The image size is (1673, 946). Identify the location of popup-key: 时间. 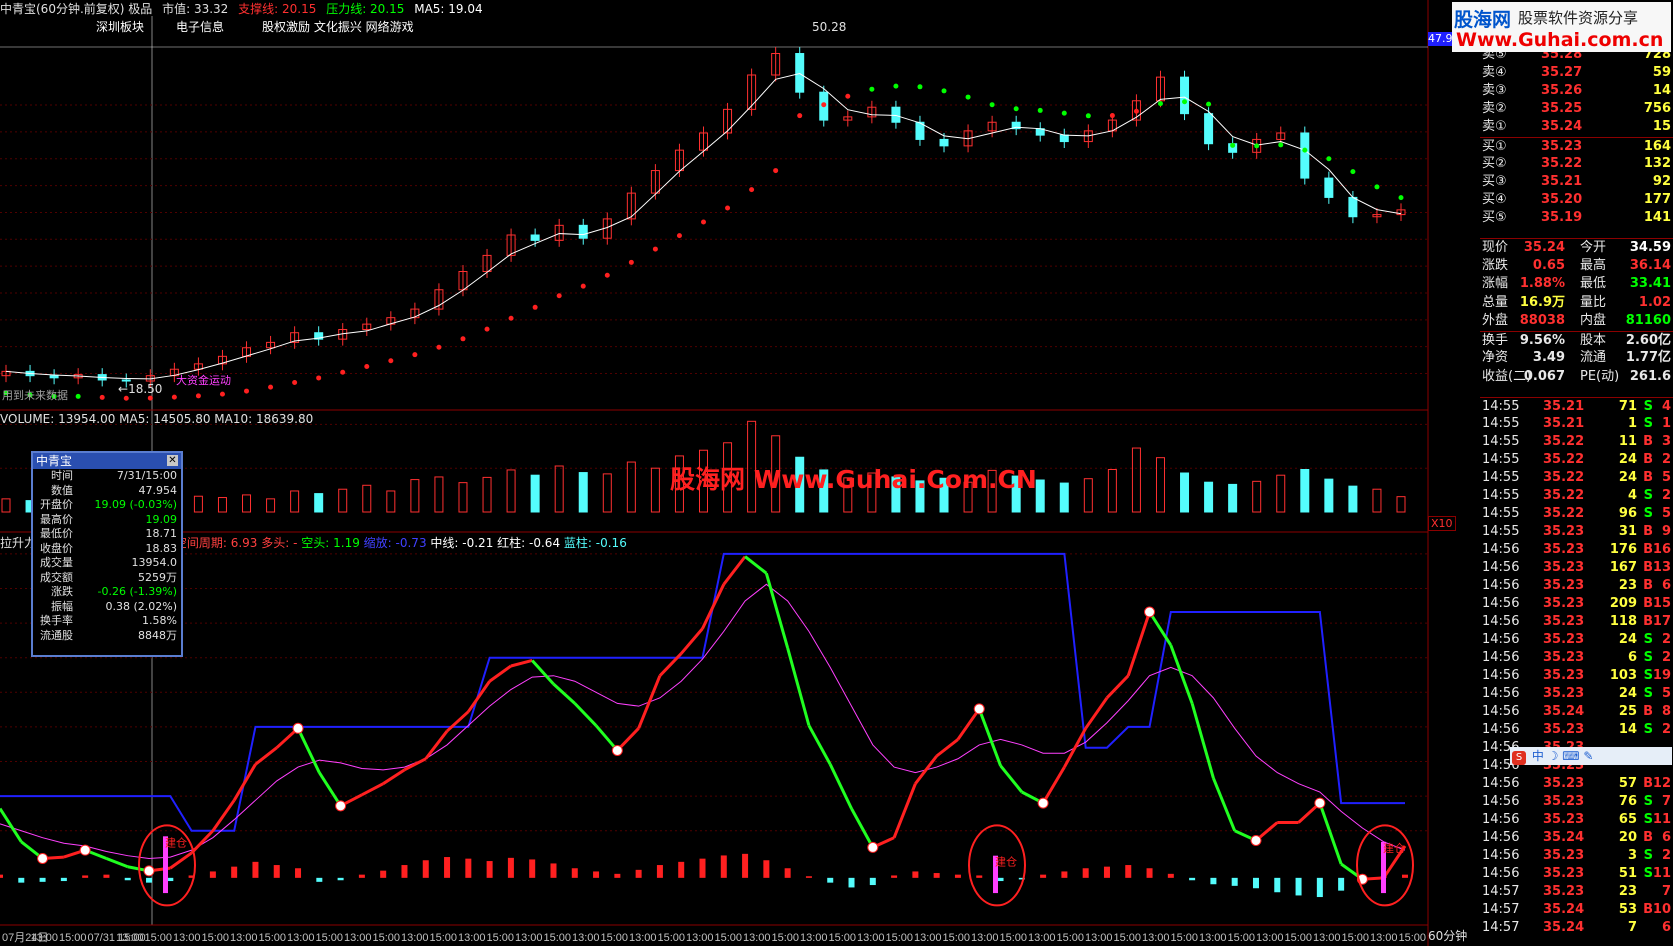
(62, 475).